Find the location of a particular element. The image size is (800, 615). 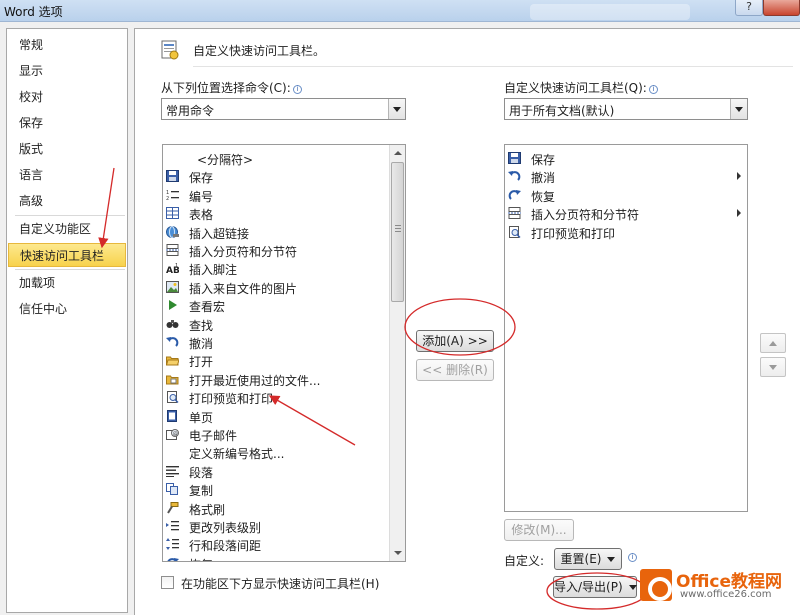

show-below-ribbon-label: 在功能区下方显示快速访问工具栏(H) is located at coordinates (280, 584).